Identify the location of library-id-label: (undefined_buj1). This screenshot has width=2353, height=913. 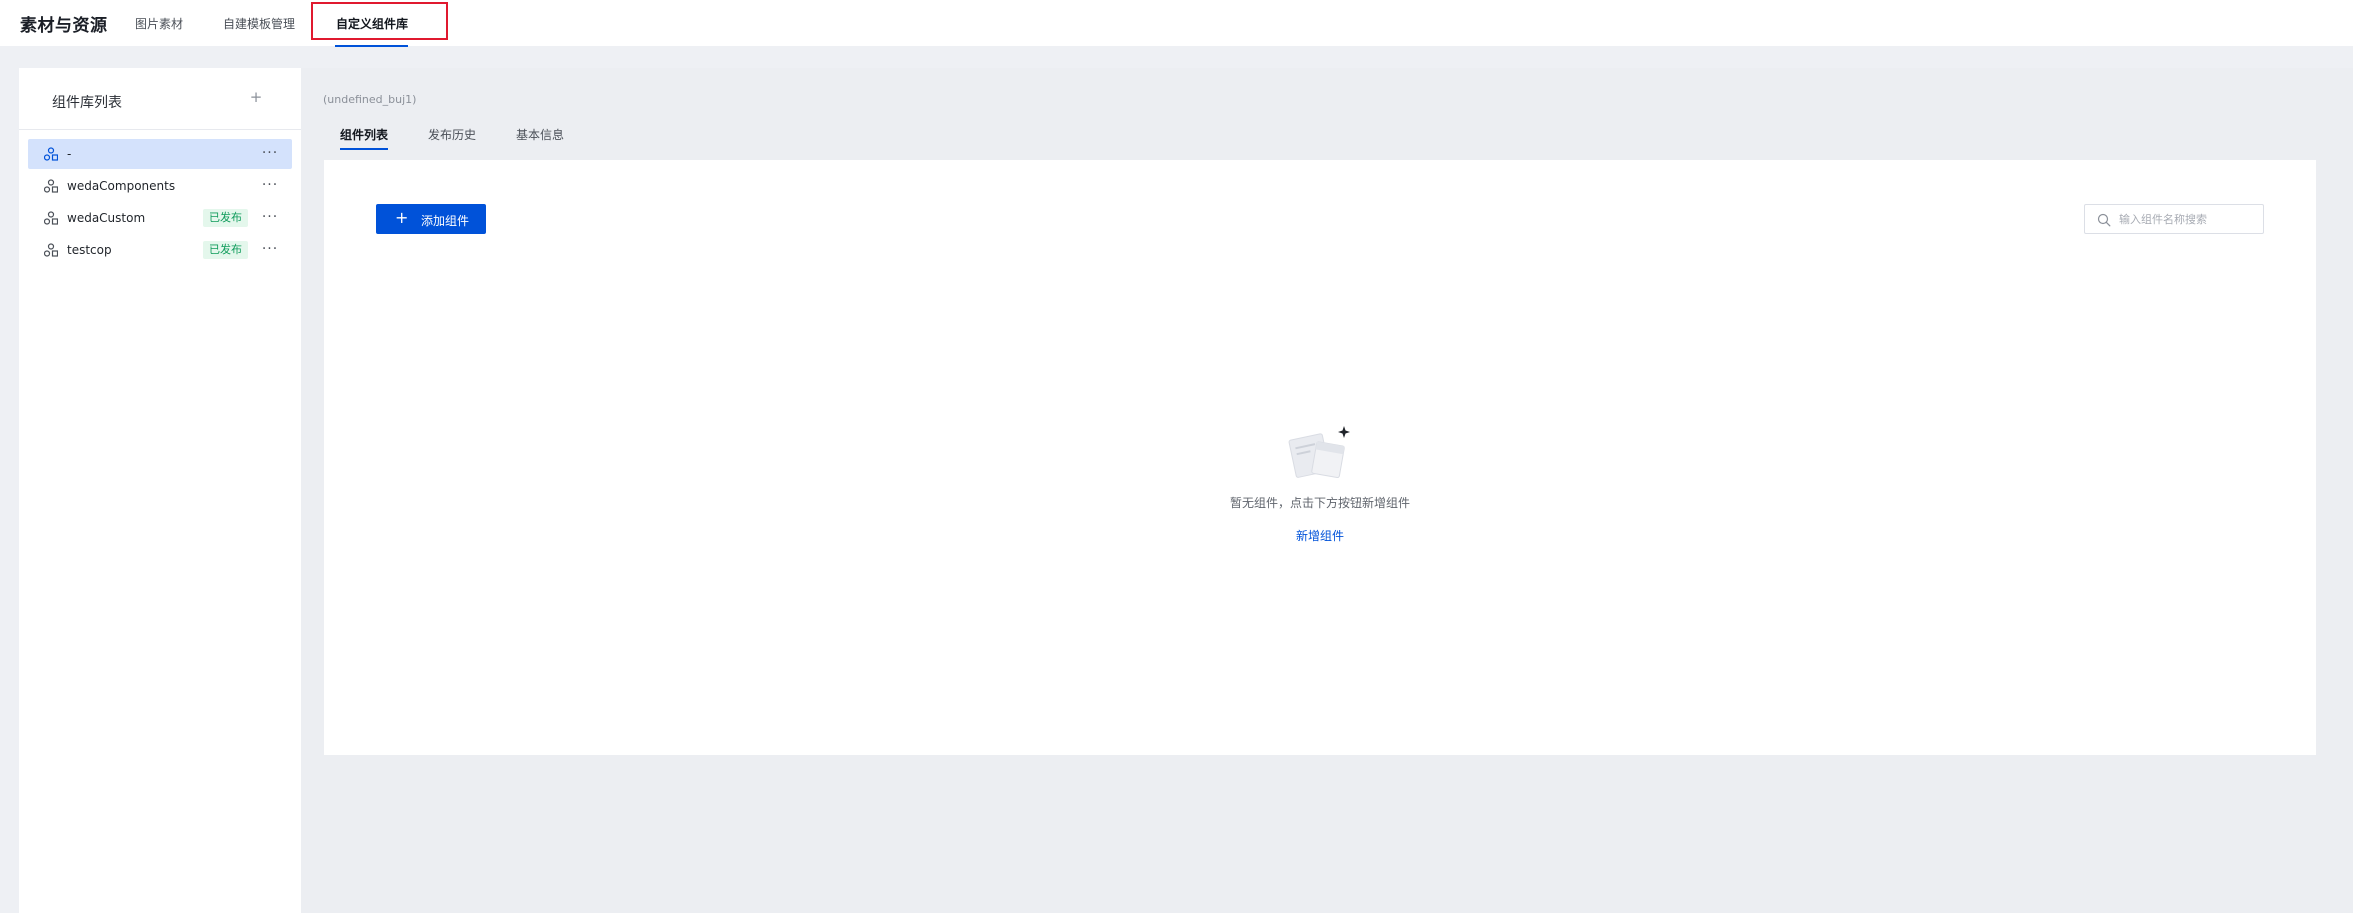
(370, 99).